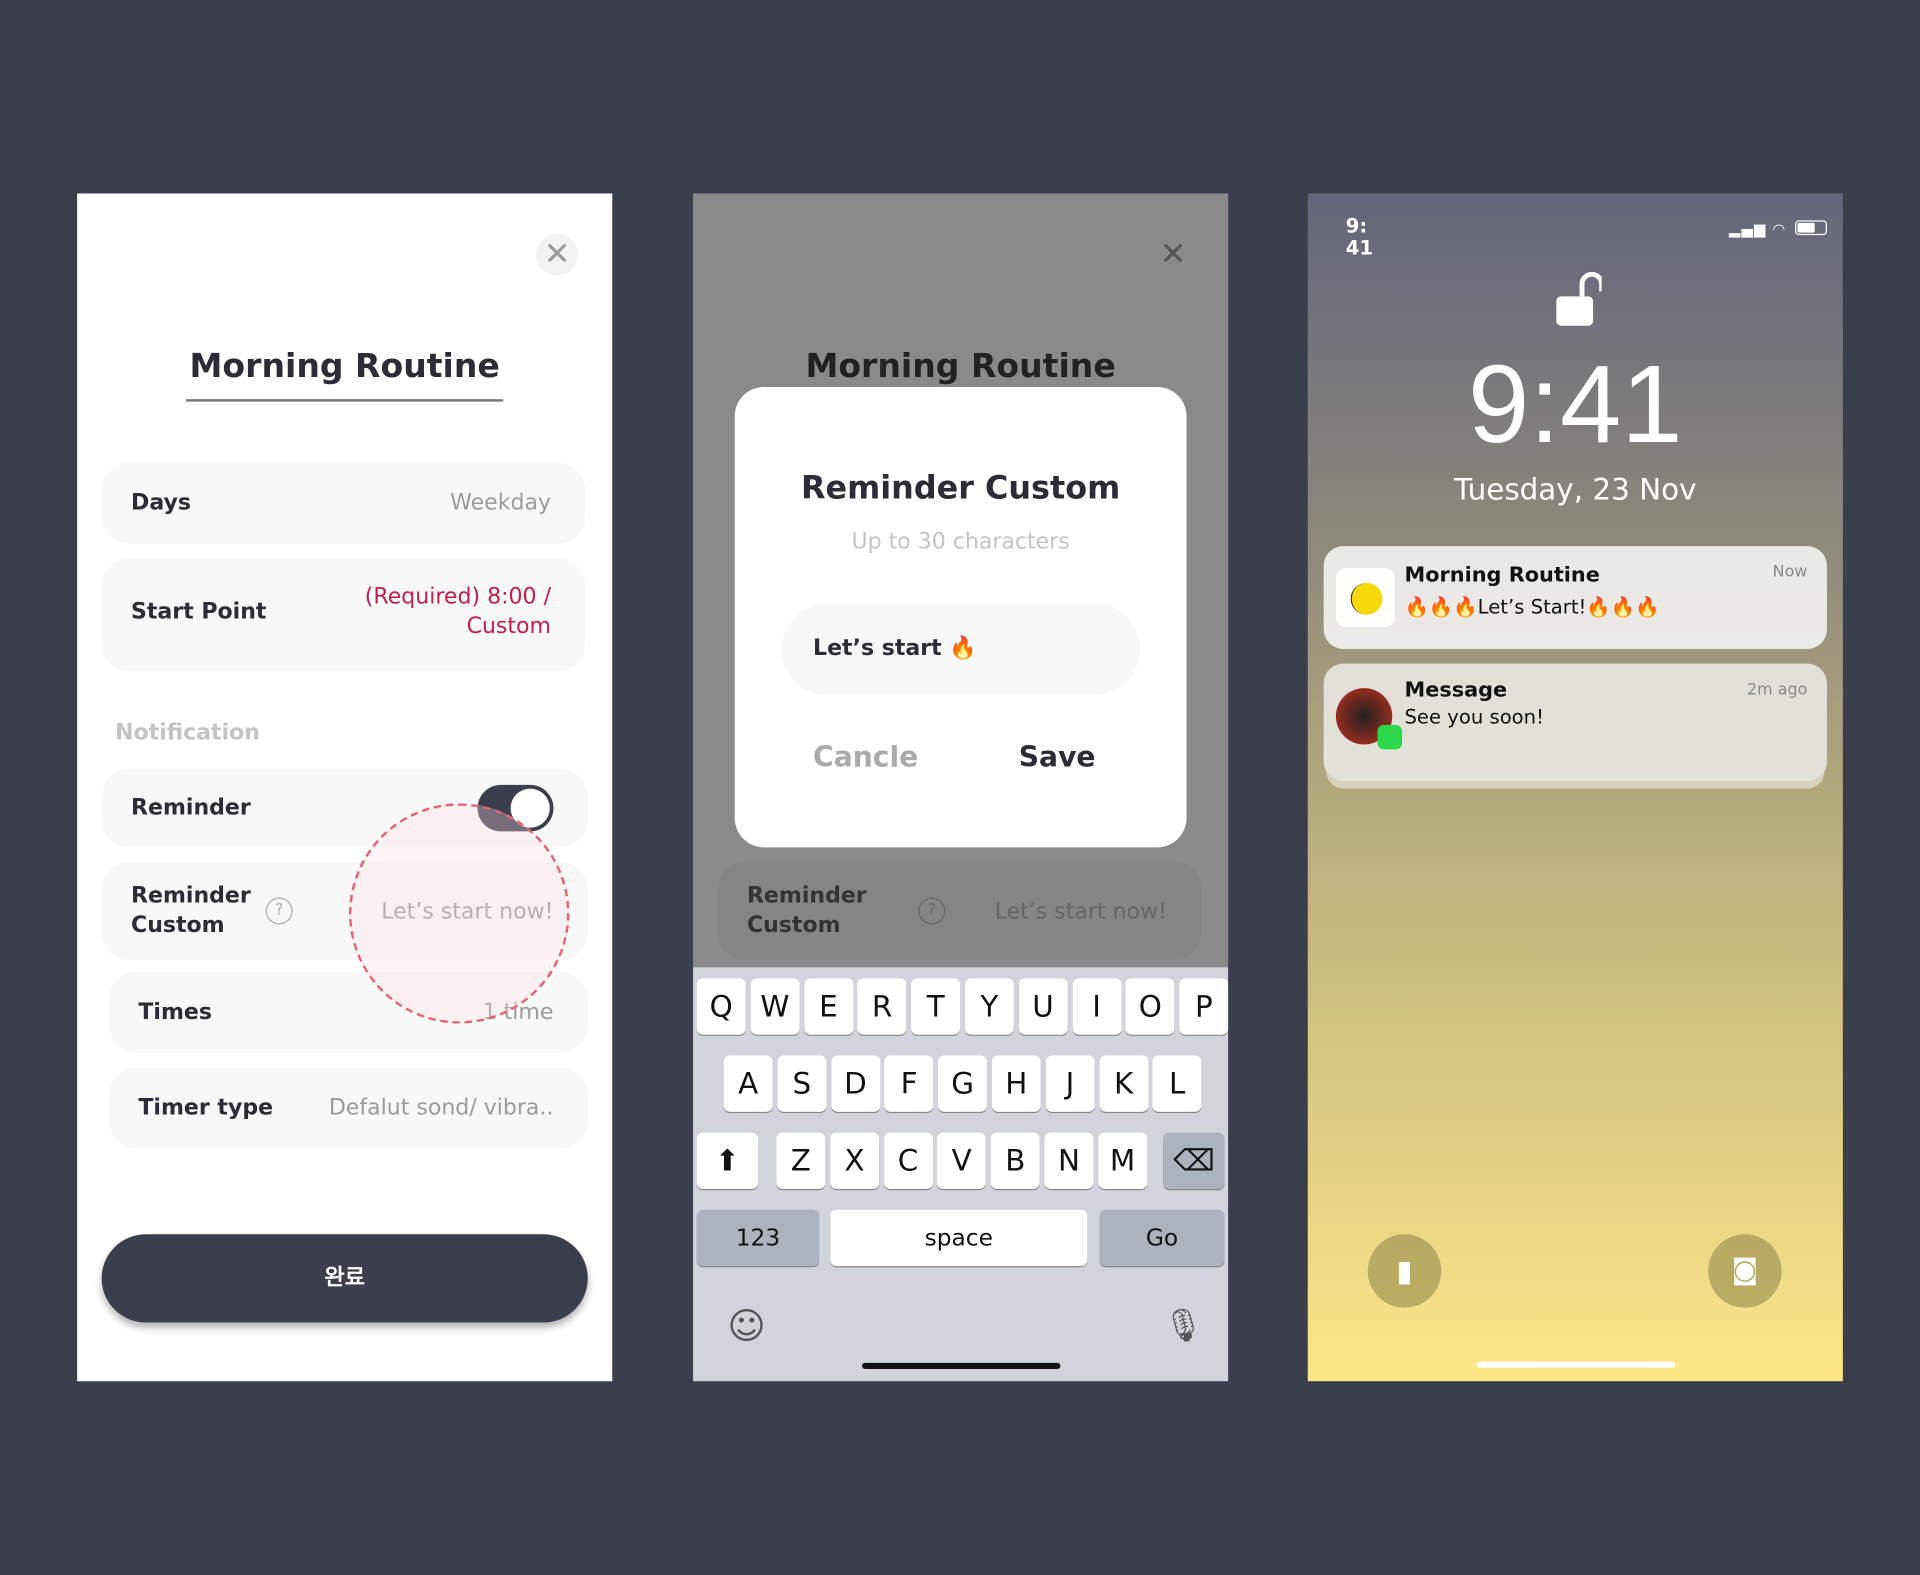  What do you see at coordinates (1359, 237) in the screenshot?
I see `status-time: 9:41` at bounding box center [1359, 237].